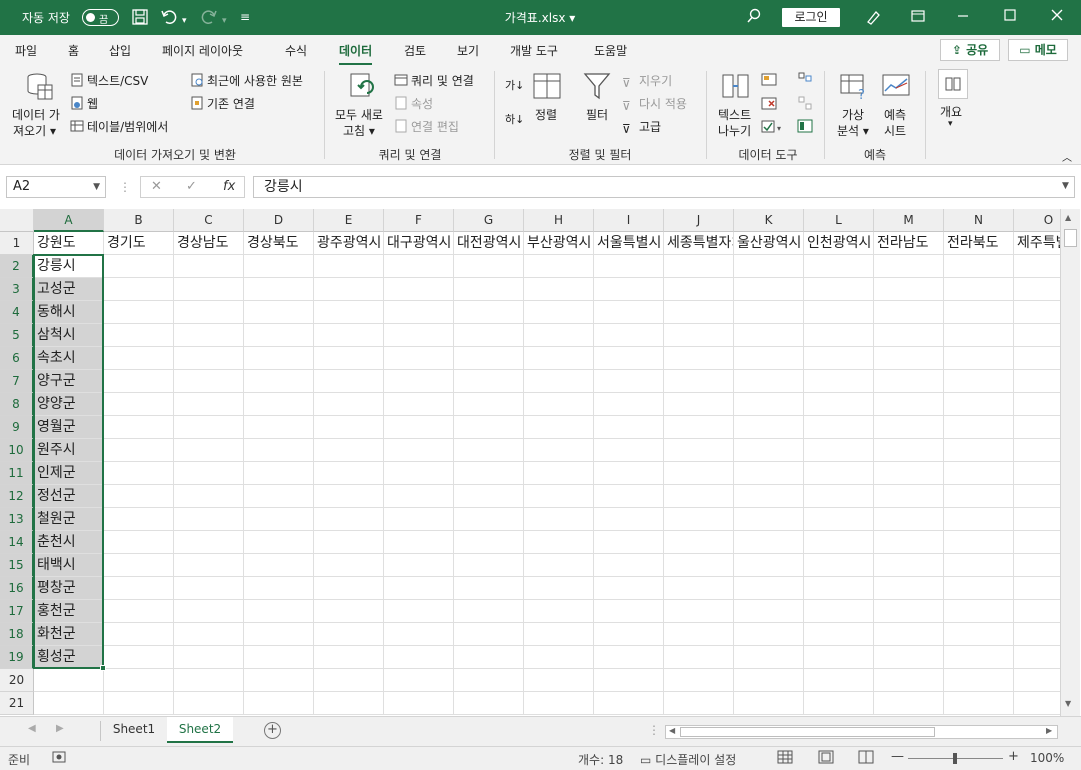  What do you see at coordinates (139, 496) in the screenshot?
I see `cell-b12` at bounding box center [139, 496].